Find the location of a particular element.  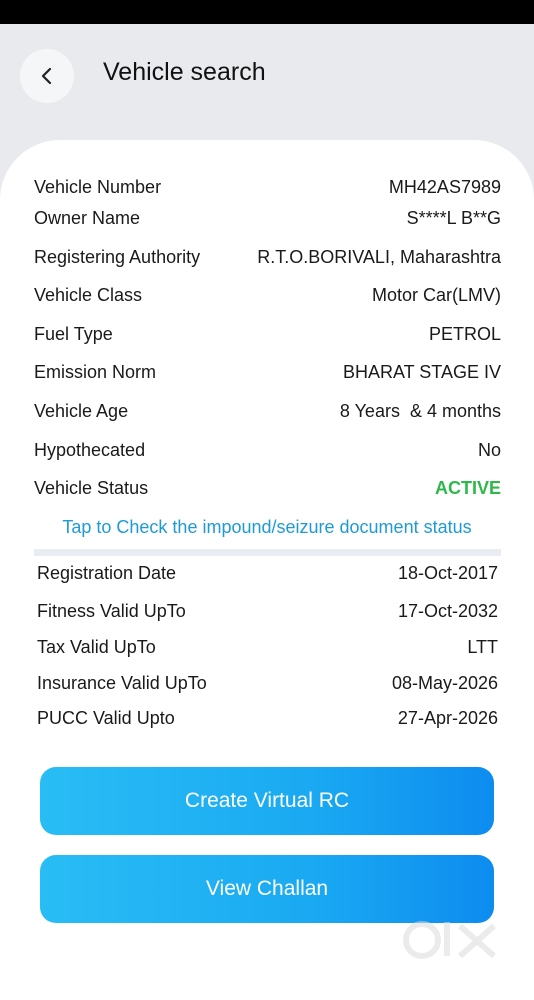

status-bar is located at coordinates (267, 12).